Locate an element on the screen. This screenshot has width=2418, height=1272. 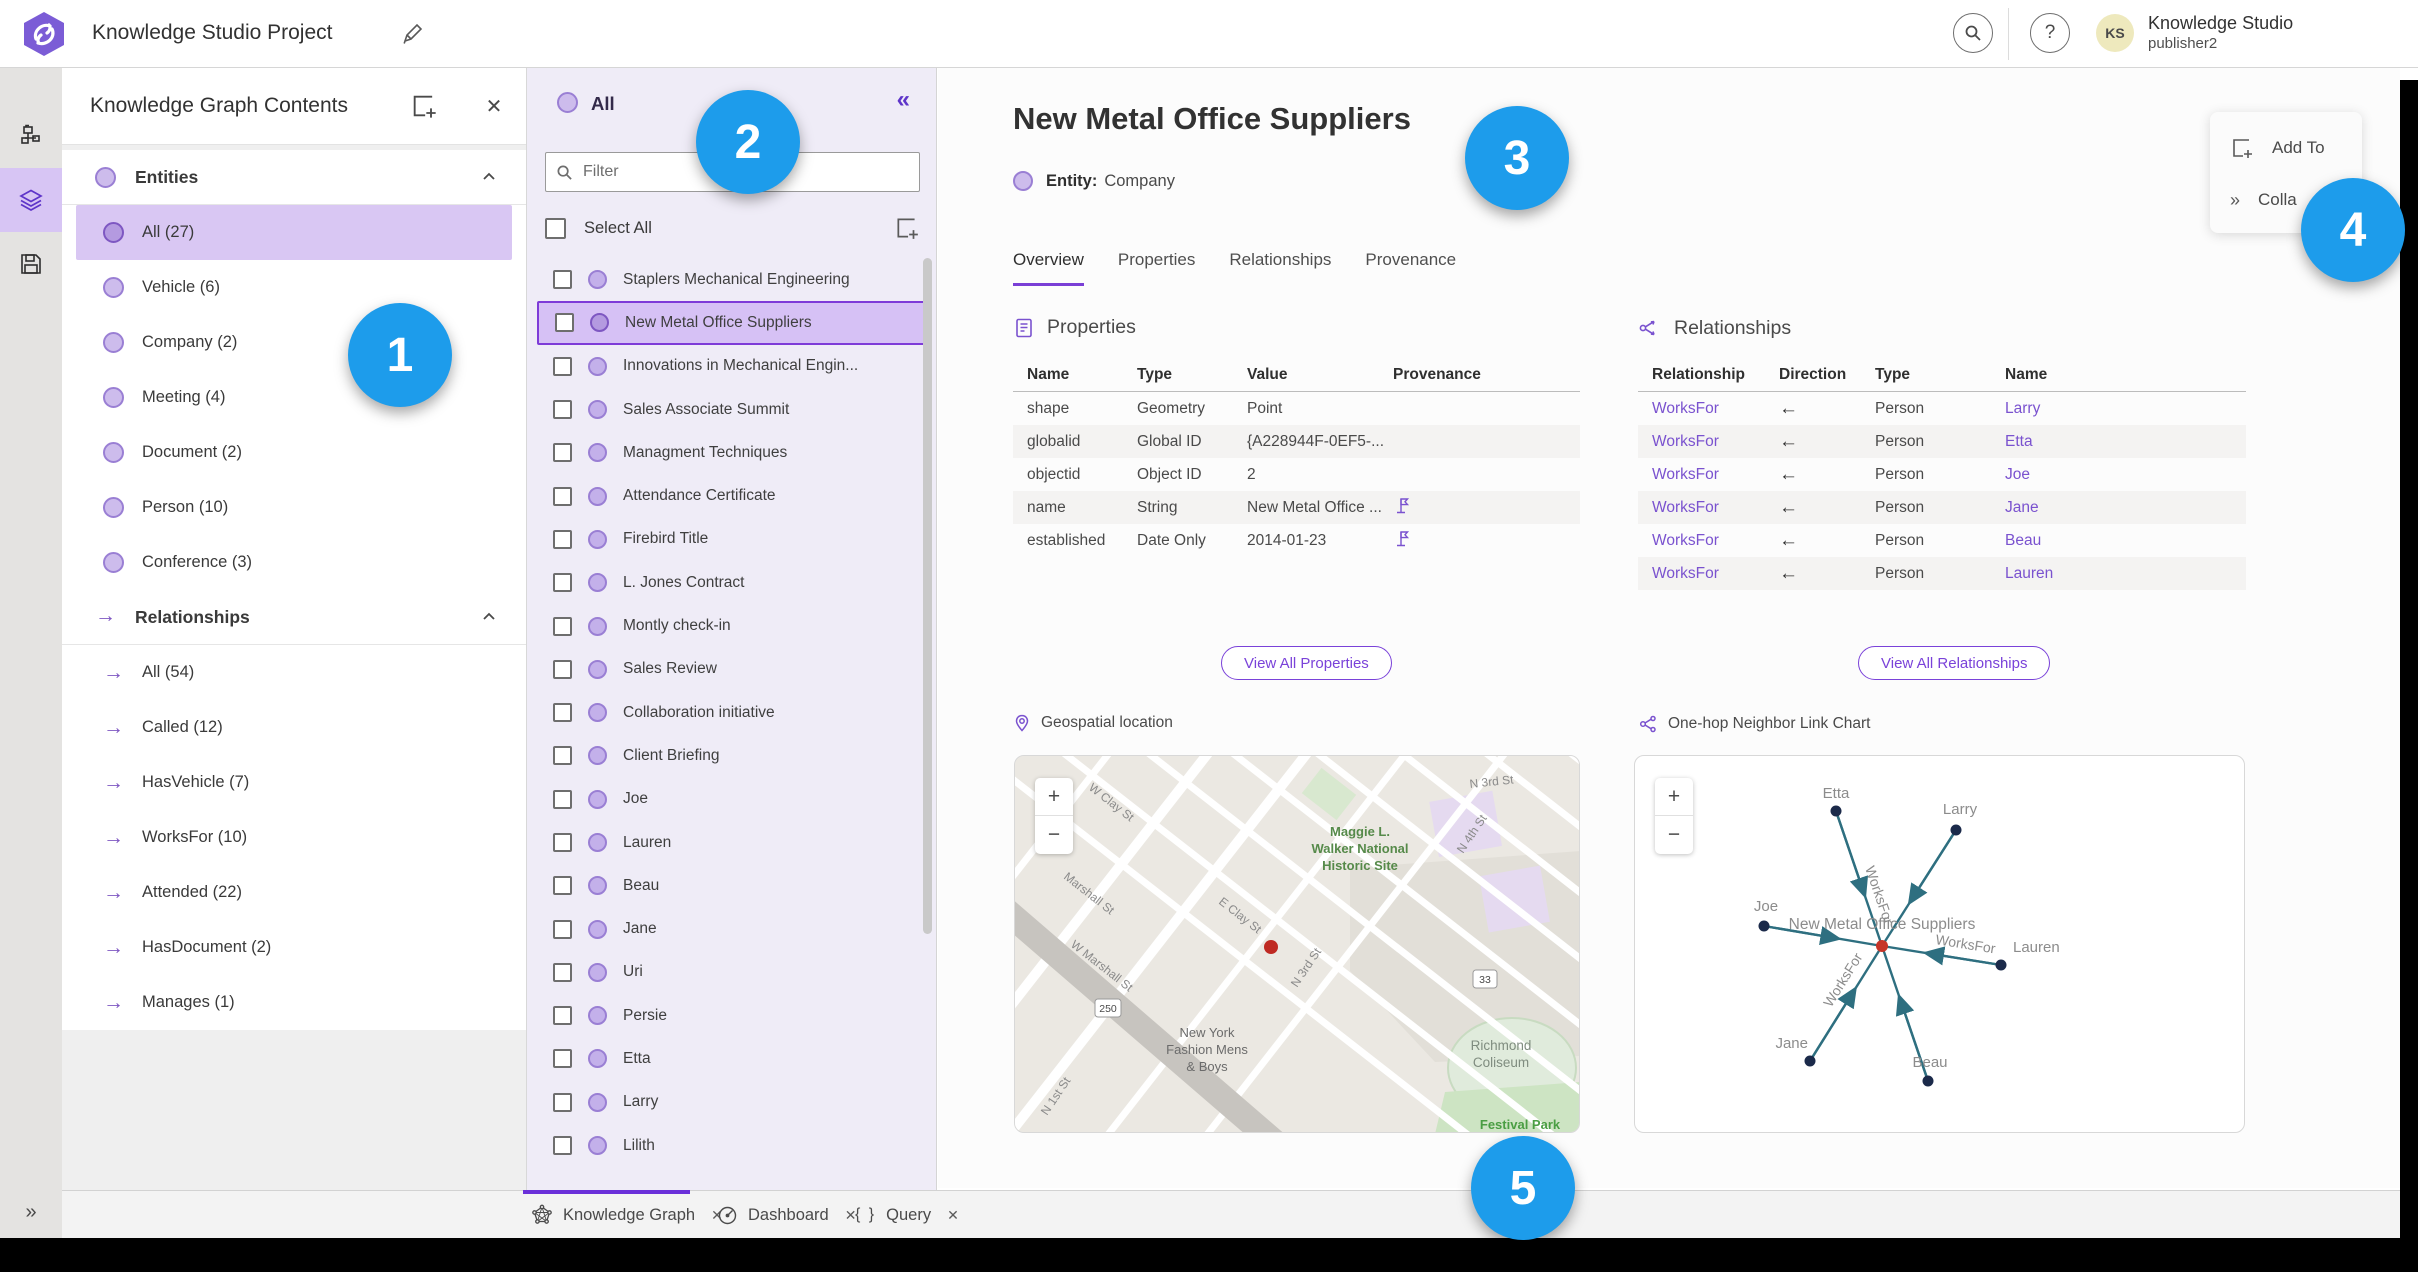
relationship-type-item: → Manages (1) is located at coordinates (294, 1002).